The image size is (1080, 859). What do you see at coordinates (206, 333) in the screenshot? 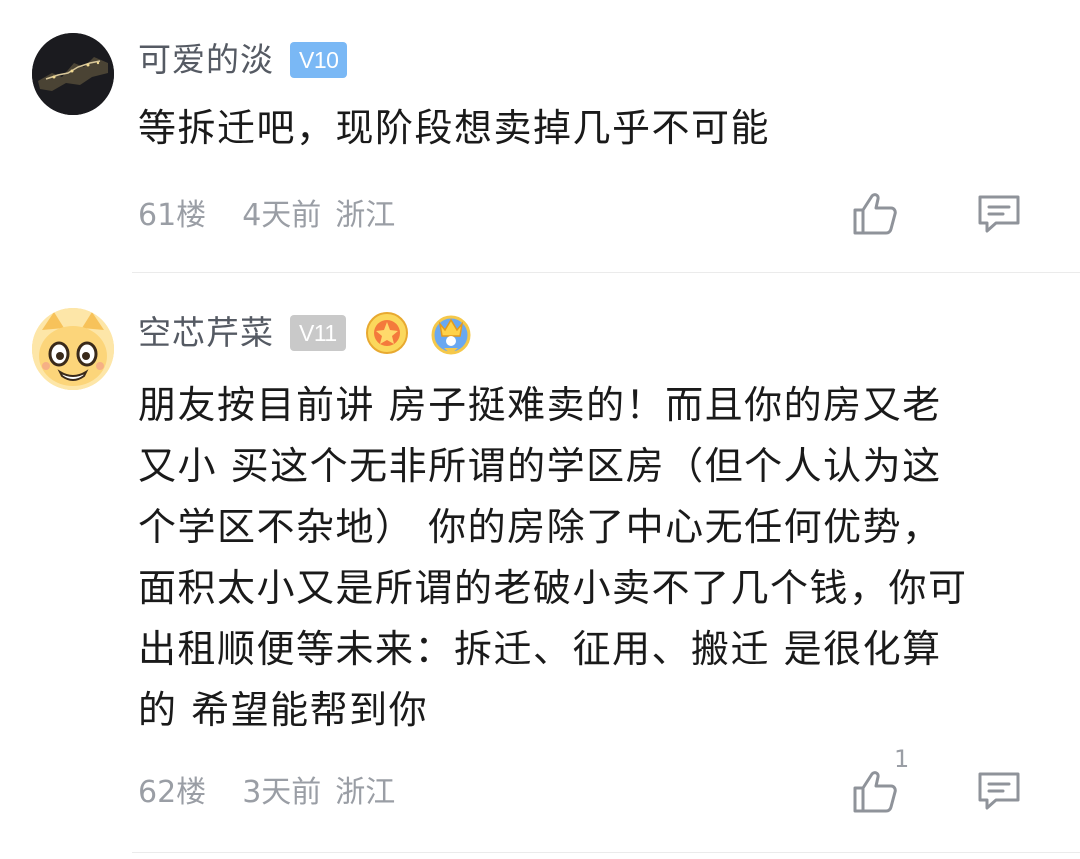
I see `username: 空芯芹菜` at bounding box center [206, 333].